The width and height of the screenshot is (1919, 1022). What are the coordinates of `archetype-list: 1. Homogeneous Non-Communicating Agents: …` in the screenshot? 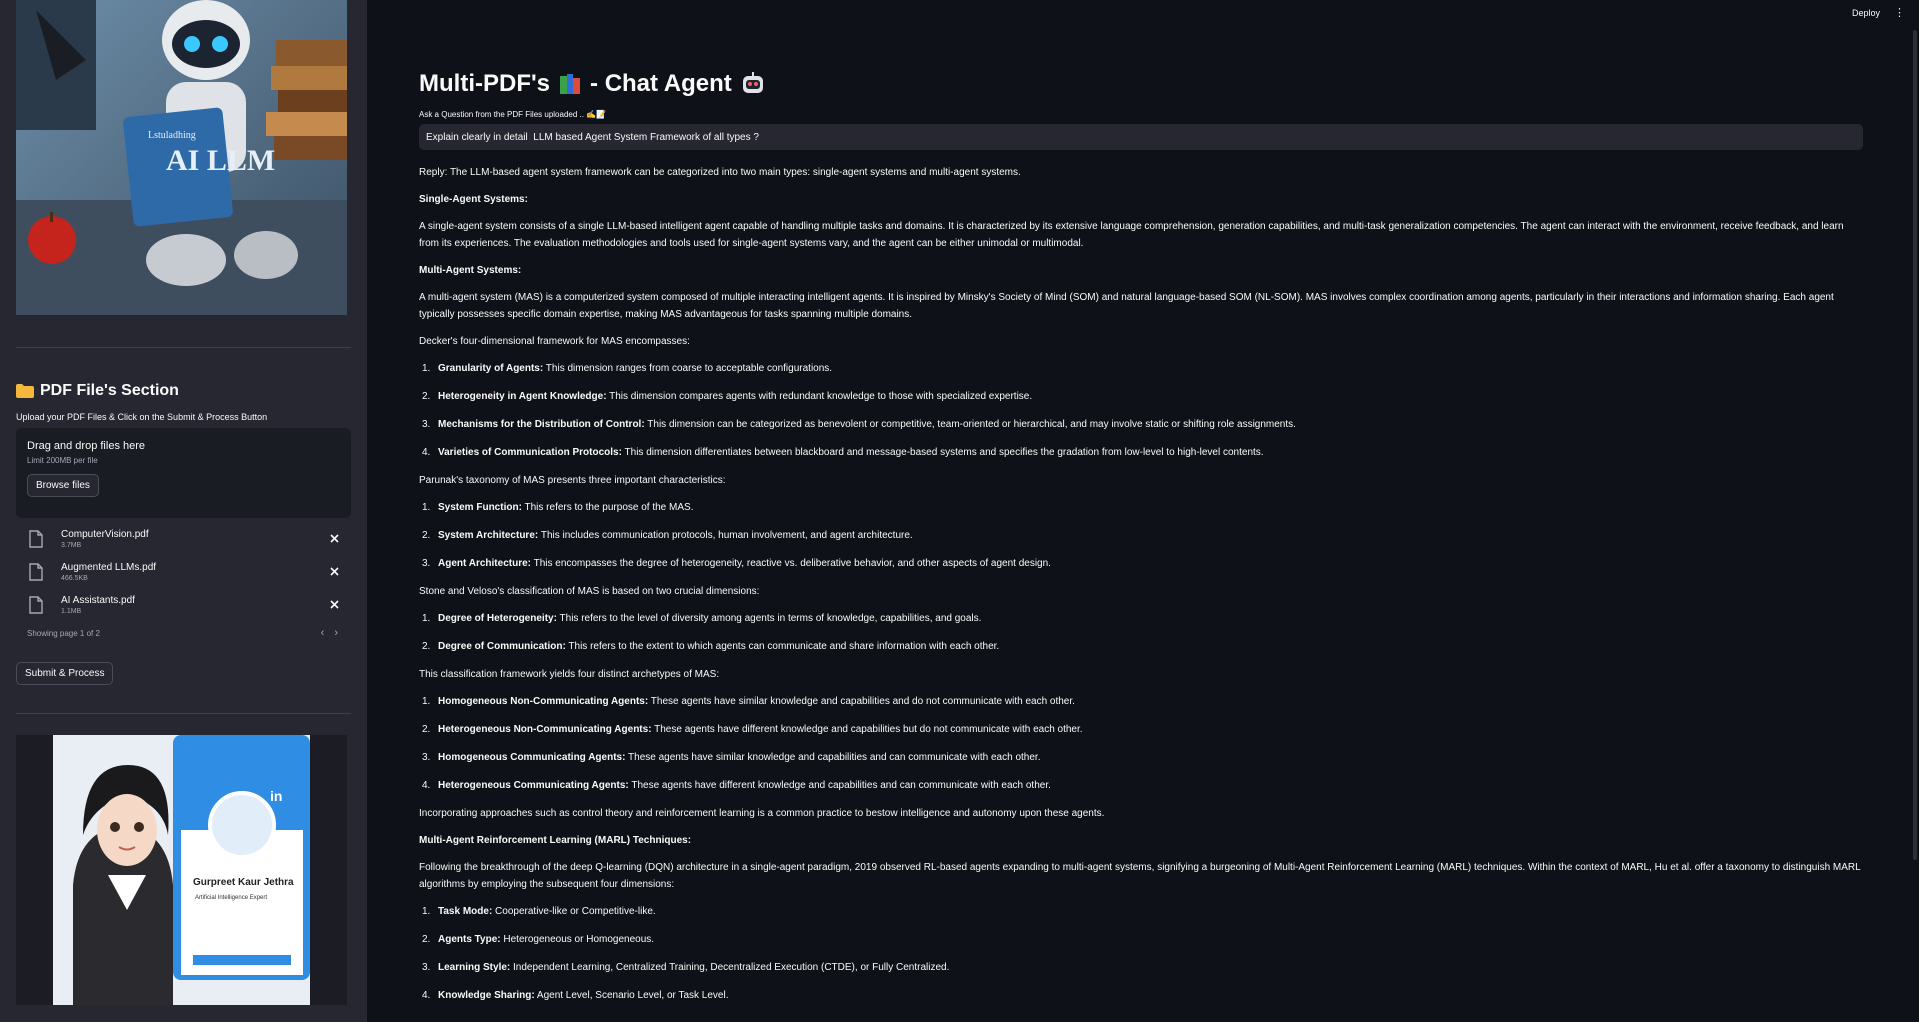 It's located at (1141, 743).